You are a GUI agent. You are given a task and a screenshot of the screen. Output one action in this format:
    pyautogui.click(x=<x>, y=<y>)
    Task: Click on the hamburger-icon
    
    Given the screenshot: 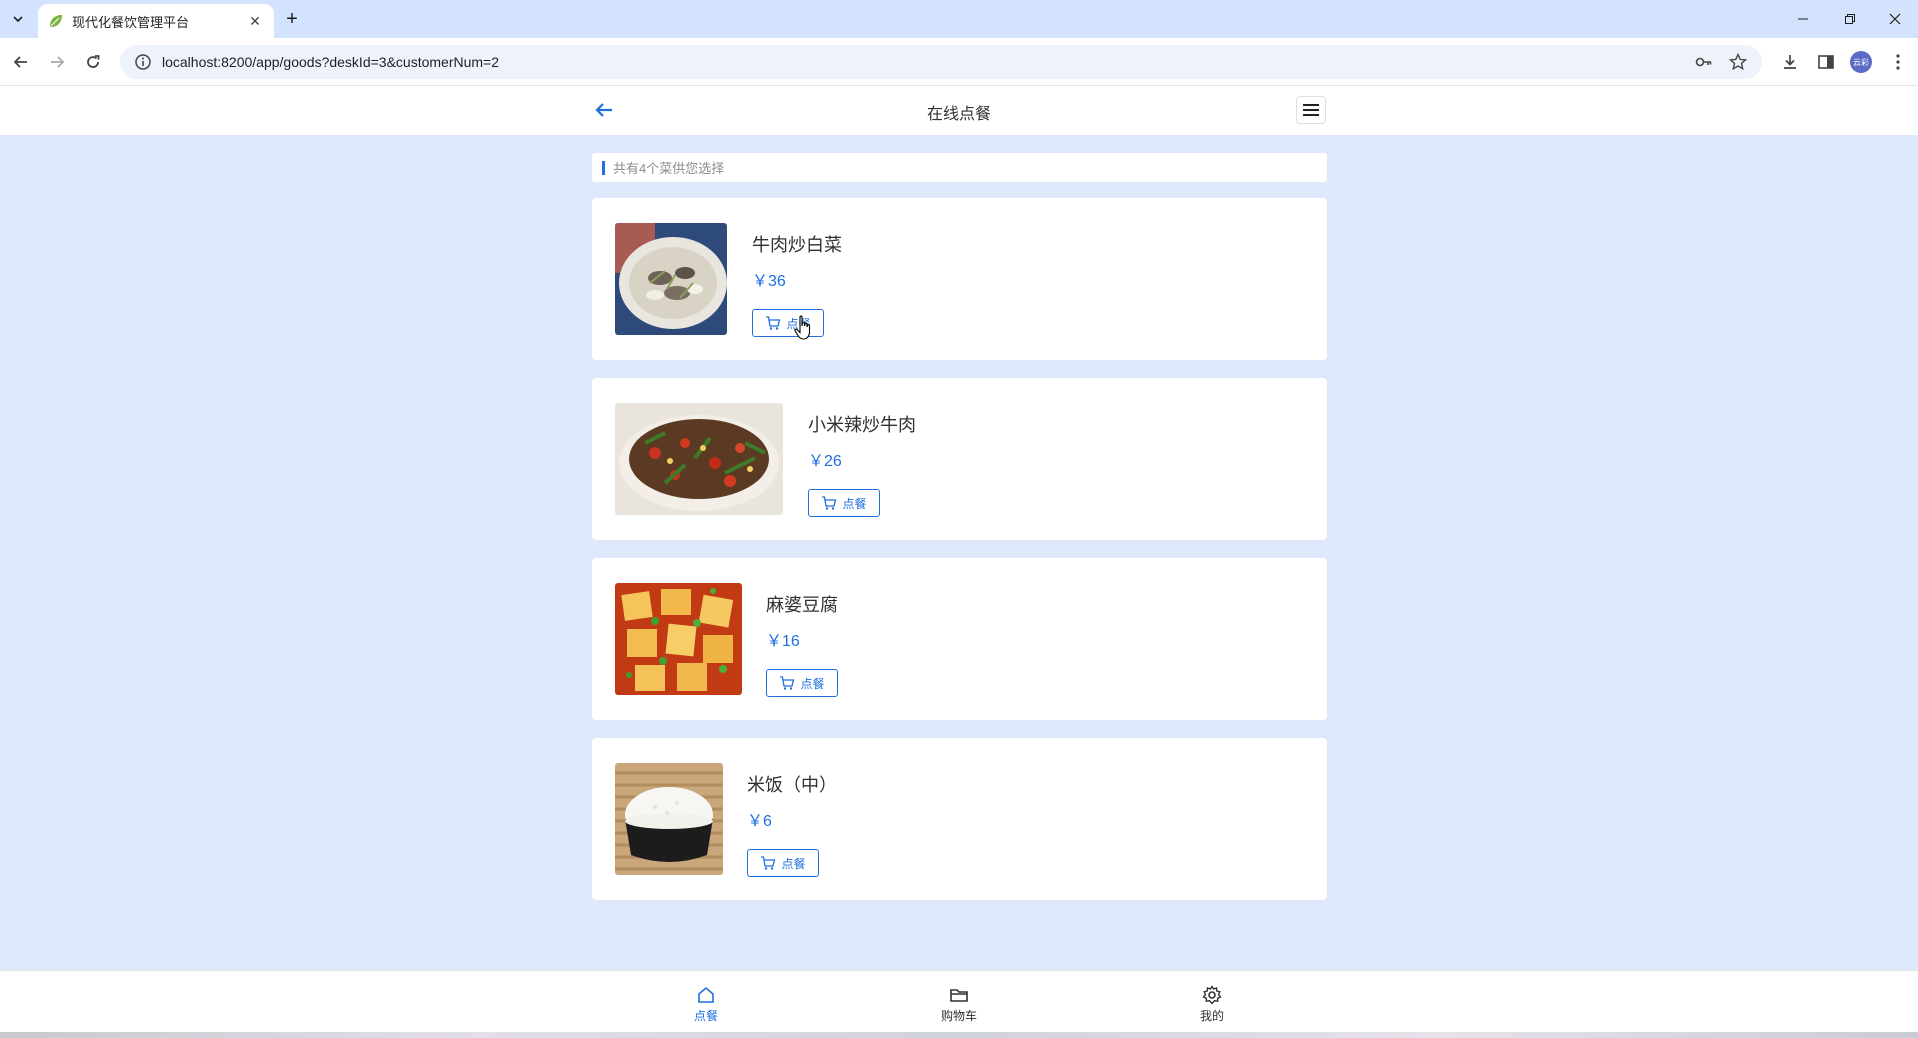 What is the action you would take?
    pyautogui.click(x=1311, y=110)
    